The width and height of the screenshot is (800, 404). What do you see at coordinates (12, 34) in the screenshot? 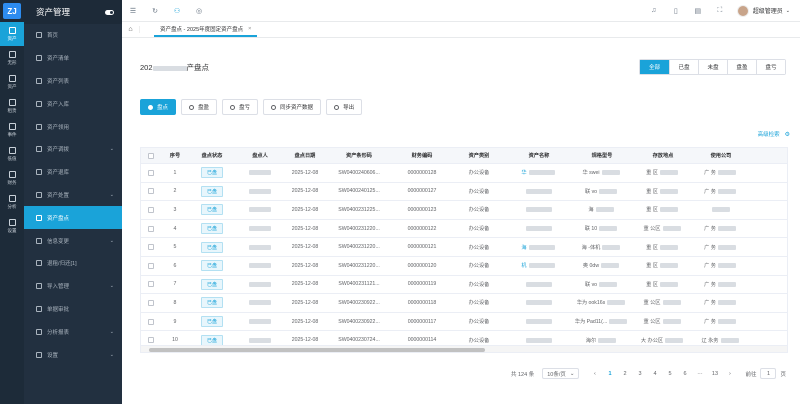
I see `rail-item-0: 资产` at bounding box center [12, 34].